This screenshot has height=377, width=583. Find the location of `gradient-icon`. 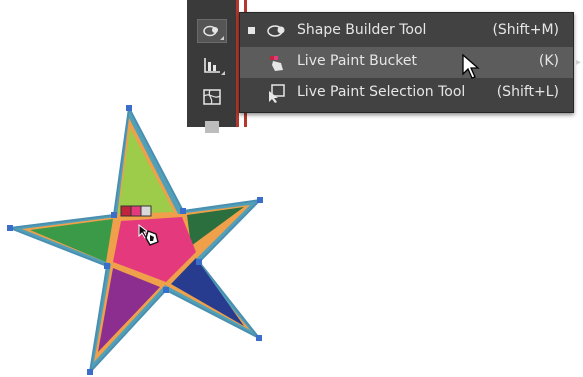

gradient-icon is located at coordinates (212, 127).